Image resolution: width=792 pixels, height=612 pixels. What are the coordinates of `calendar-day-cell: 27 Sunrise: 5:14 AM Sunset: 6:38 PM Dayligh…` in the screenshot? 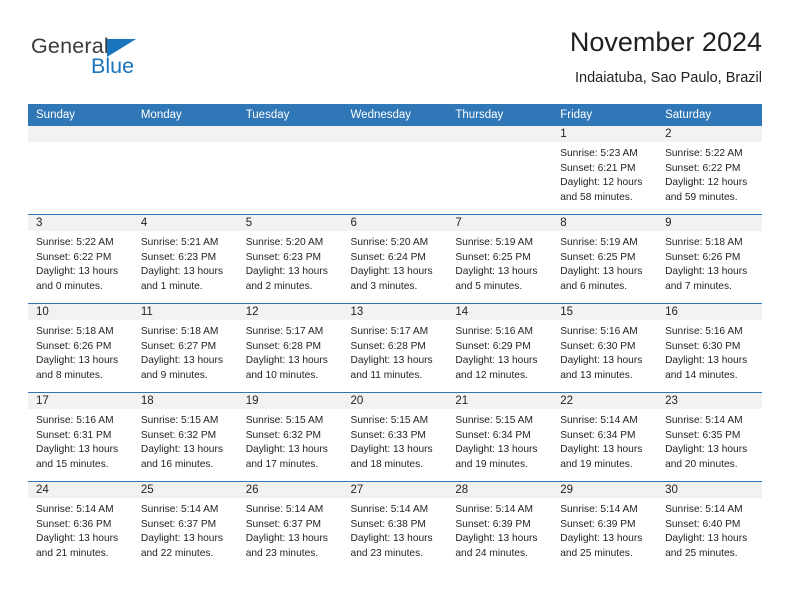 It's located at (395, 525).